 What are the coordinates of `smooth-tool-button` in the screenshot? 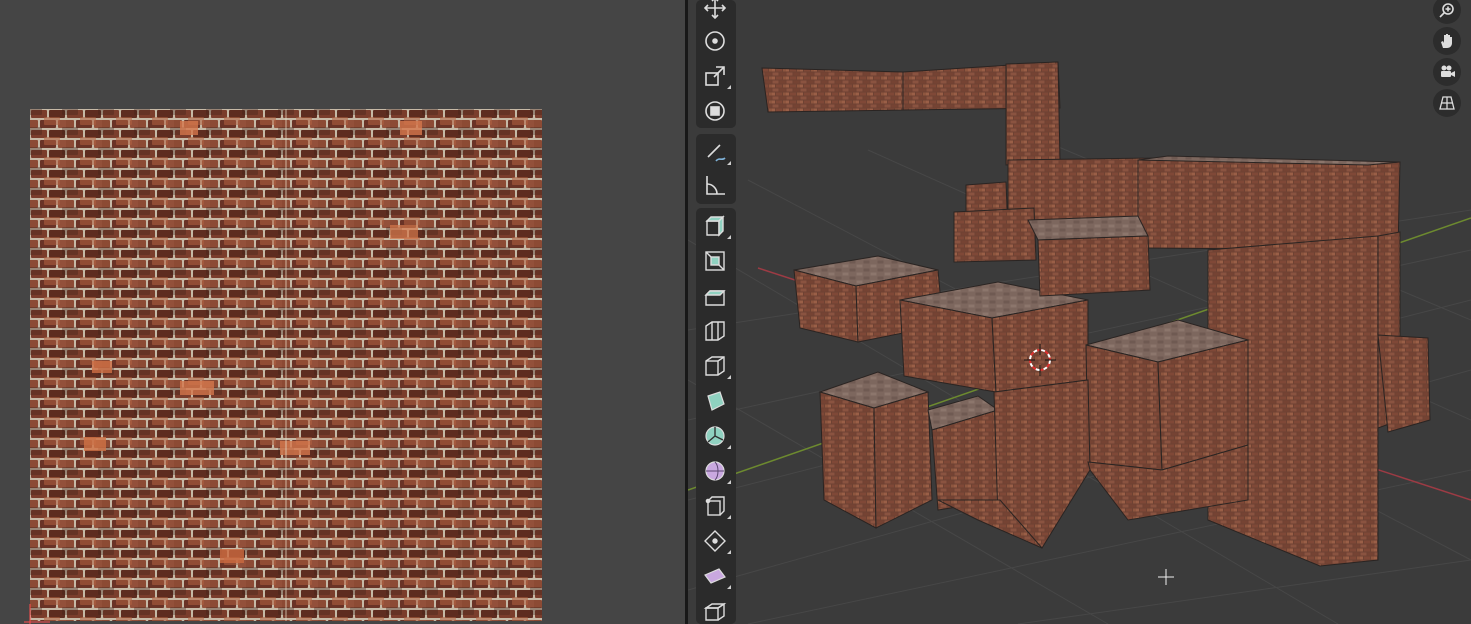 It's located at (715, 506).